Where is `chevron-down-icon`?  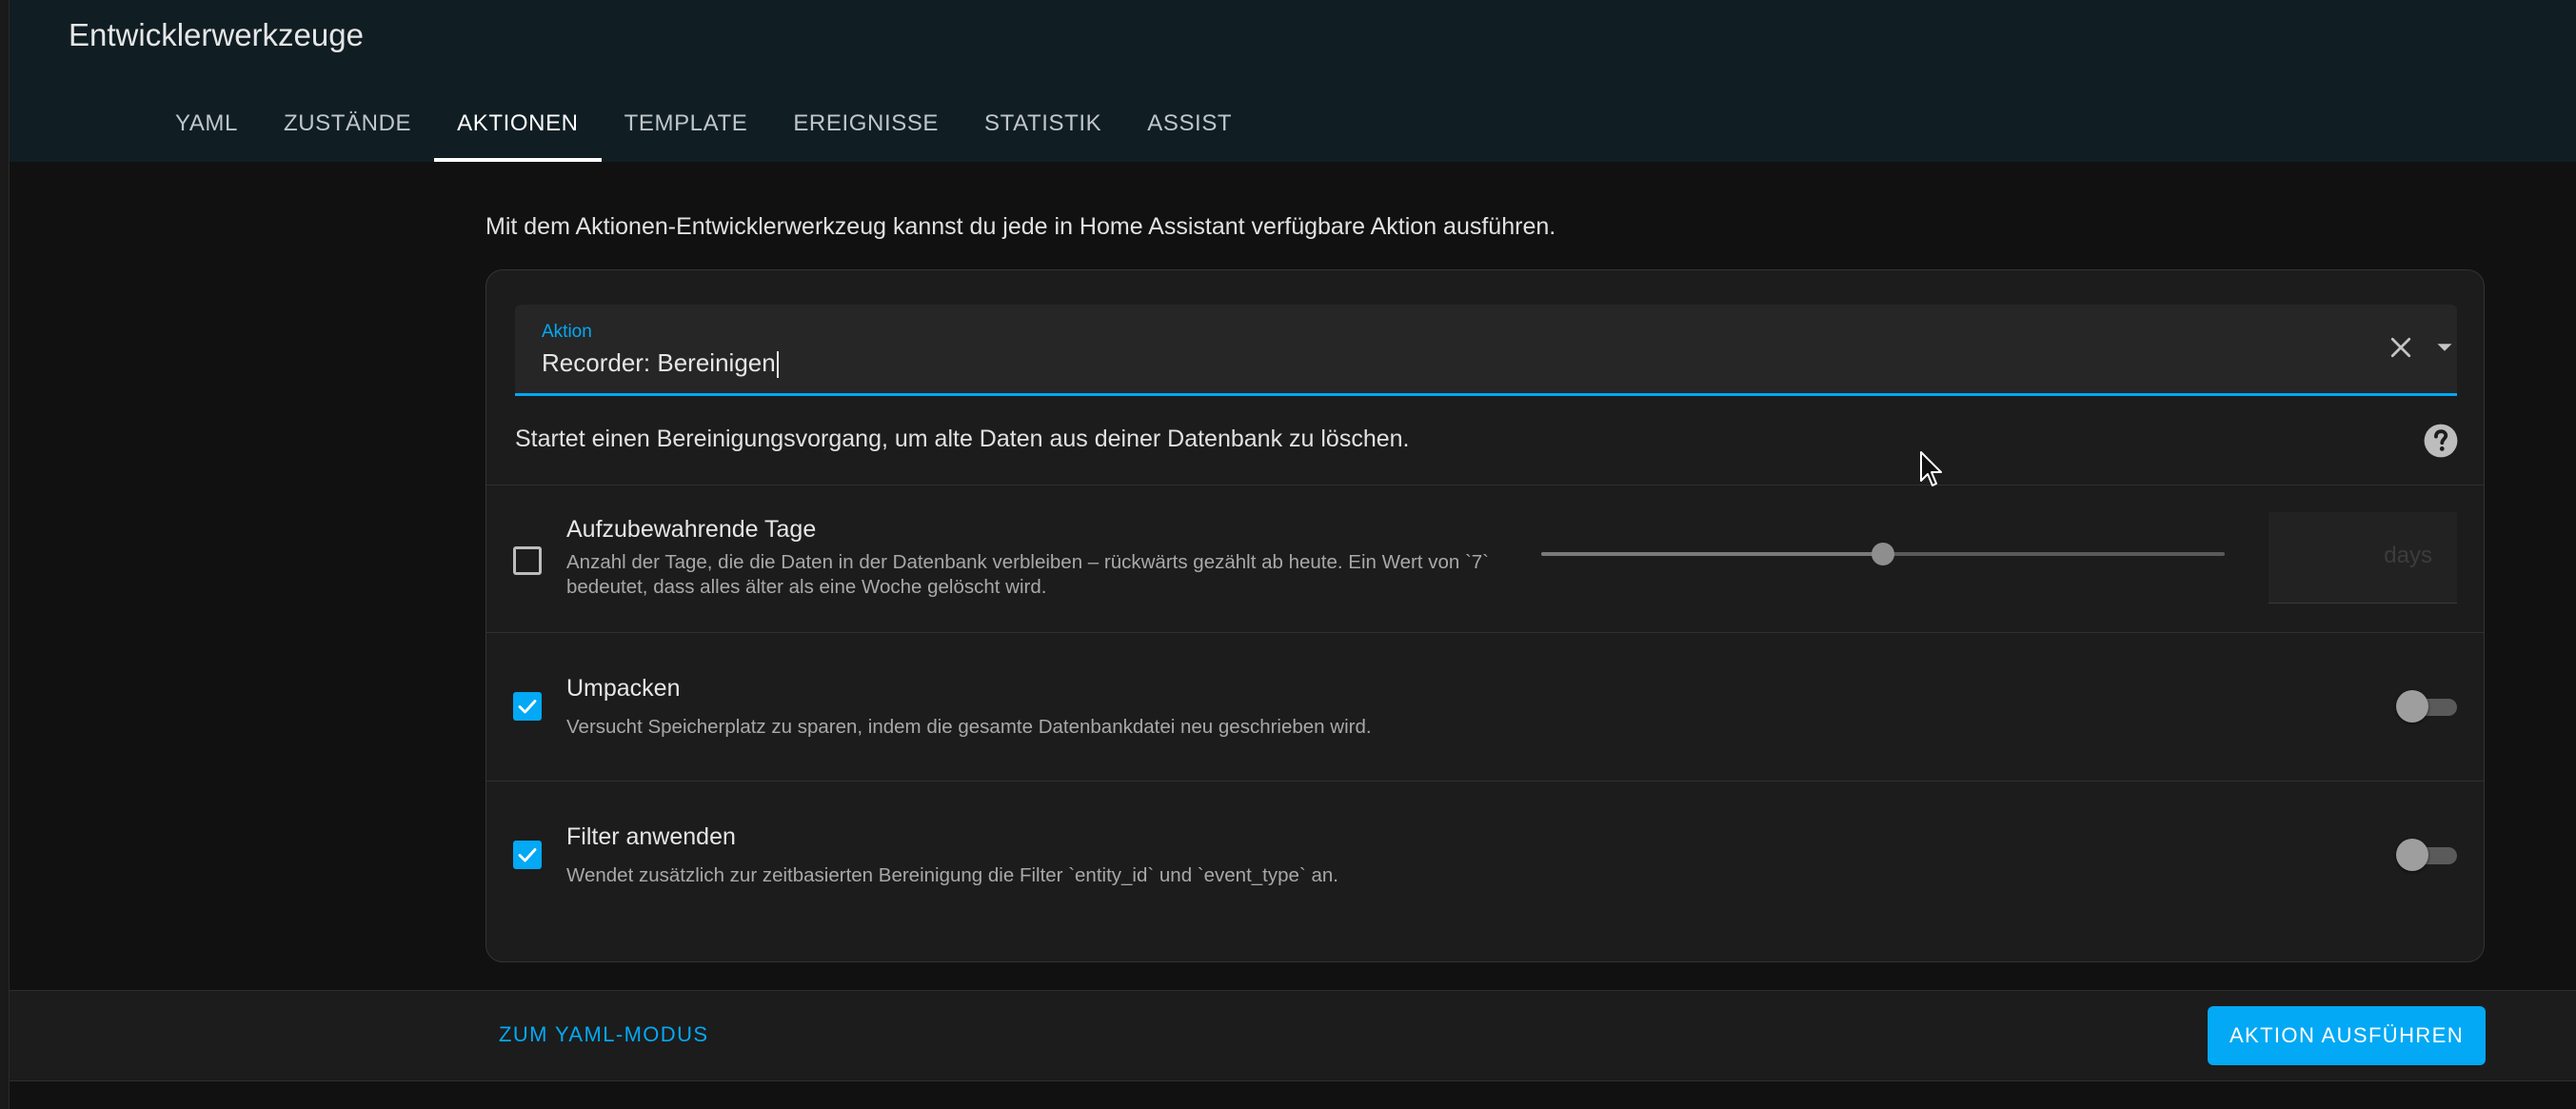 chevron-down-icon is located at coordinates (2445, 347).